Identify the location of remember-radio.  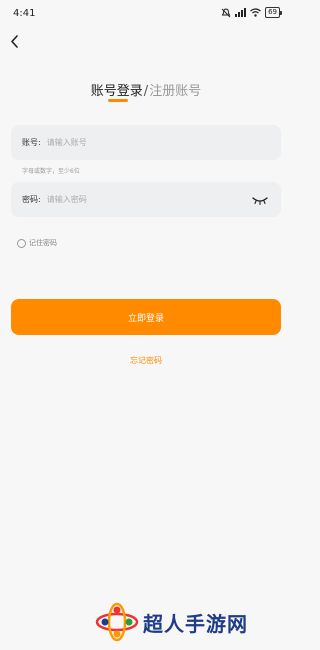
(21, 243).